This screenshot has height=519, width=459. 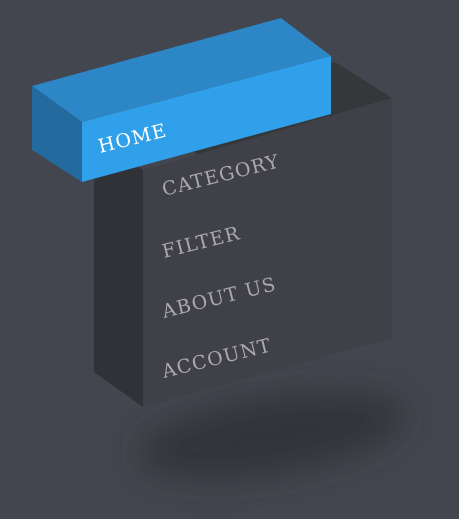 I want to click on menu-panel-side, so click(x=118, y=272).